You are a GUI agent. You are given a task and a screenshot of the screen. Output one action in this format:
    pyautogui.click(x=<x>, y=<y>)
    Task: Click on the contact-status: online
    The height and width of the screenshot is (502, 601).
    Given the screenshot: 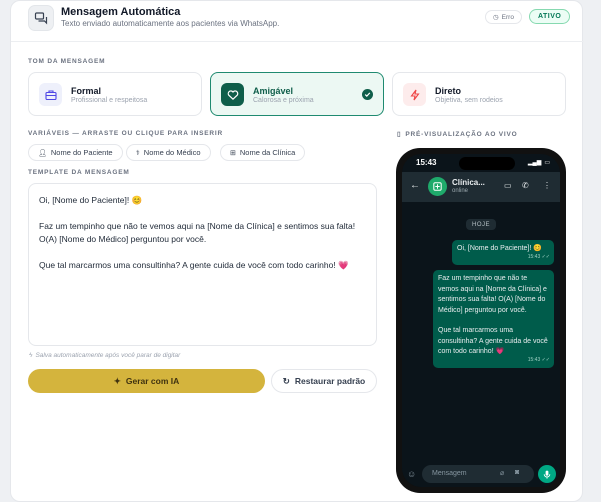 What is the action you would take?
    pyautogui.click(x=460, y=191)
    